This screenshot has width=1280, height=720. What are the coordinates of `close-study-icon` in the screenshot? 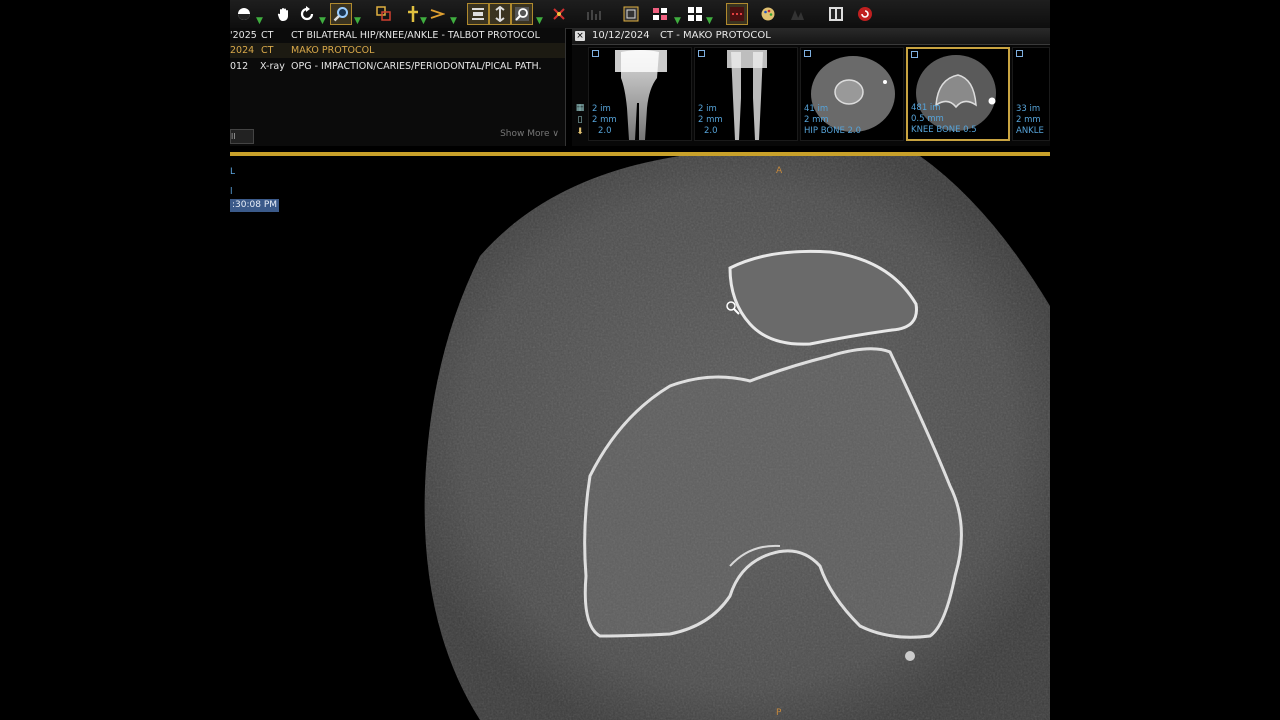 It's located at (865, 14).